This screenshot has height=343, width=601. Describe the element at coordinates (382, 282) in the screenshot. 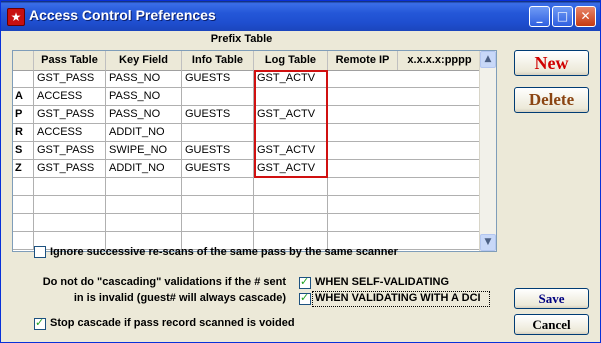

I see `self-validating-label: WHEN SELF-VALIDATING` at that location.